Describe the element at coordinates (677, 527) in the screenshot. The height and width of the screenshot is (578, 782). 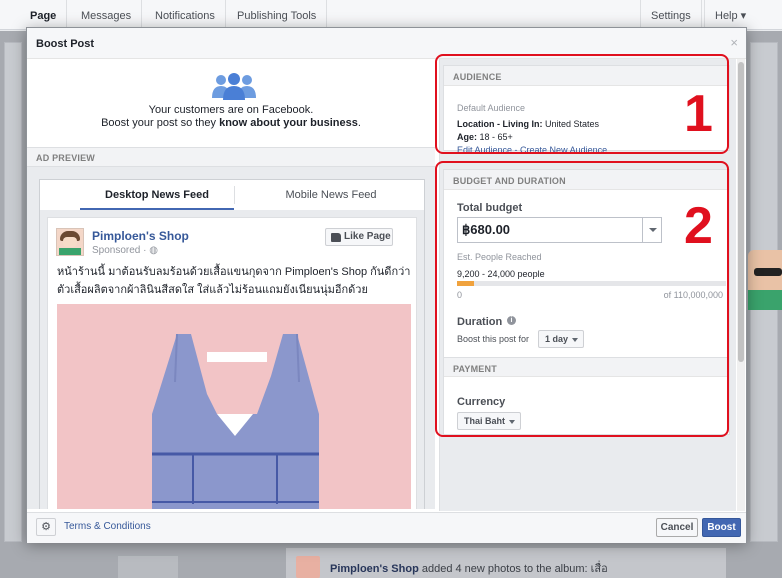
I see `cancel-button: Cancel` at that location.